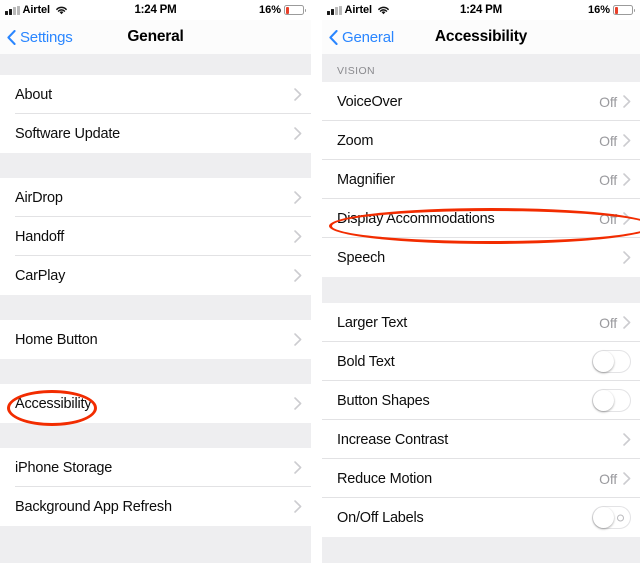 This screenshot has height=563, width=640. Describe the element at coordinates (481, 361) in the screenshot. I see `list-item: Bold Text` at that location.